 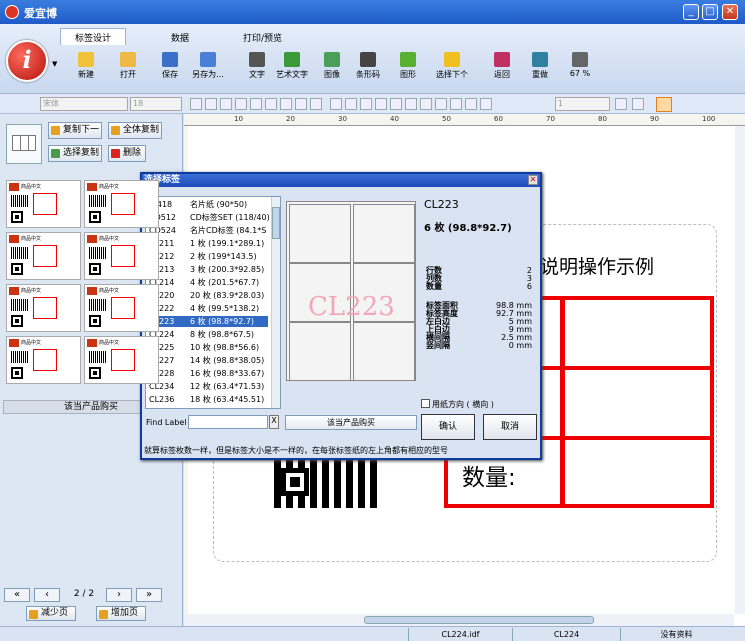 I want to click on delete-button: 删除, so click(x=127, y=153).